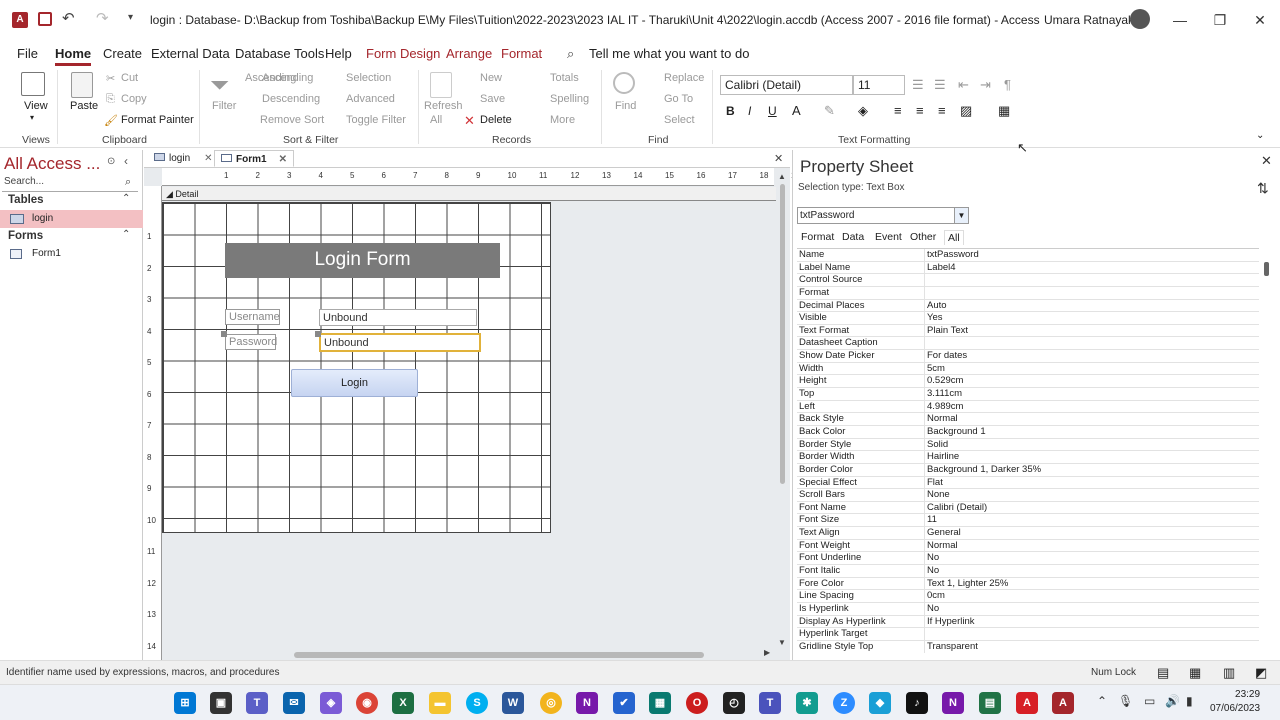 The height and width of the screenshot is (720, 1280). Describe the element at coordinates (1092, 508) in the screenshot. I see `property-value: Calibri (Detail)` at that location.